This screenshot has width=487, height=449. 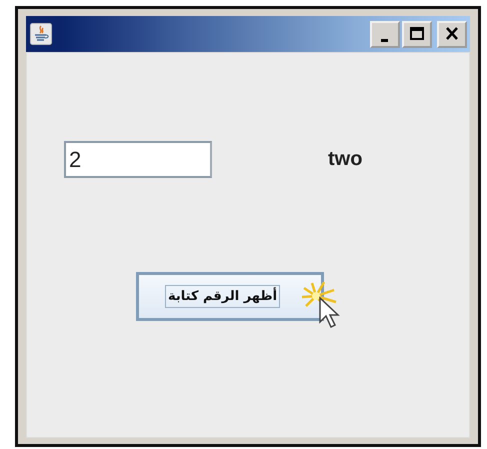 I want to click on coffee-cup-icon, so click(x=41, y=34).